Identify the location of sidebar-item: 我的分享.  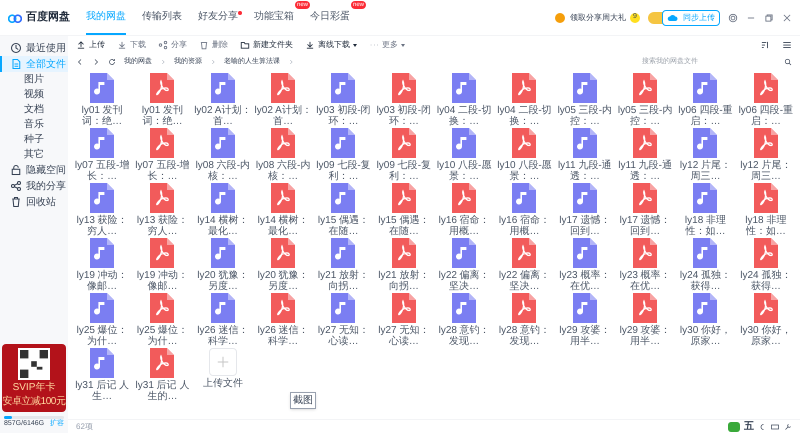
(34, 186).